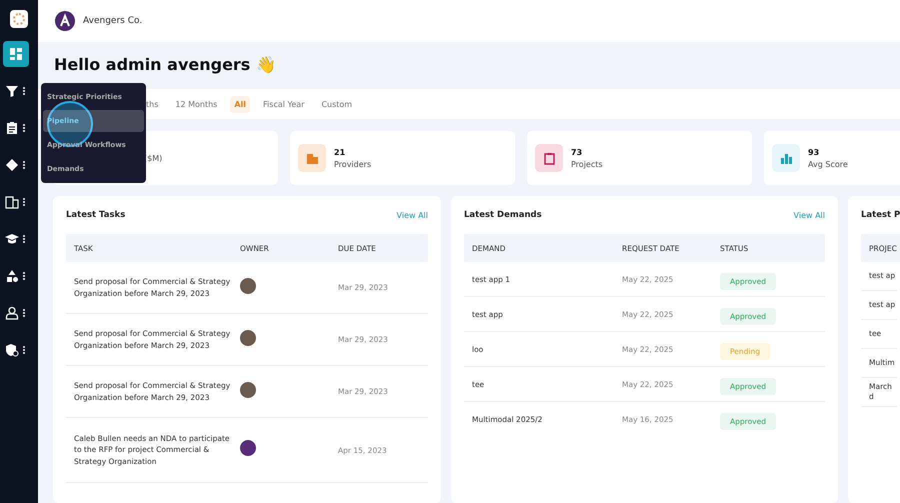 The height and width of the screenshot is (503, 900). Describe the element at coordinates (112, 21) in the screenshot. I see `company-name: Avengers Co.` at that location.